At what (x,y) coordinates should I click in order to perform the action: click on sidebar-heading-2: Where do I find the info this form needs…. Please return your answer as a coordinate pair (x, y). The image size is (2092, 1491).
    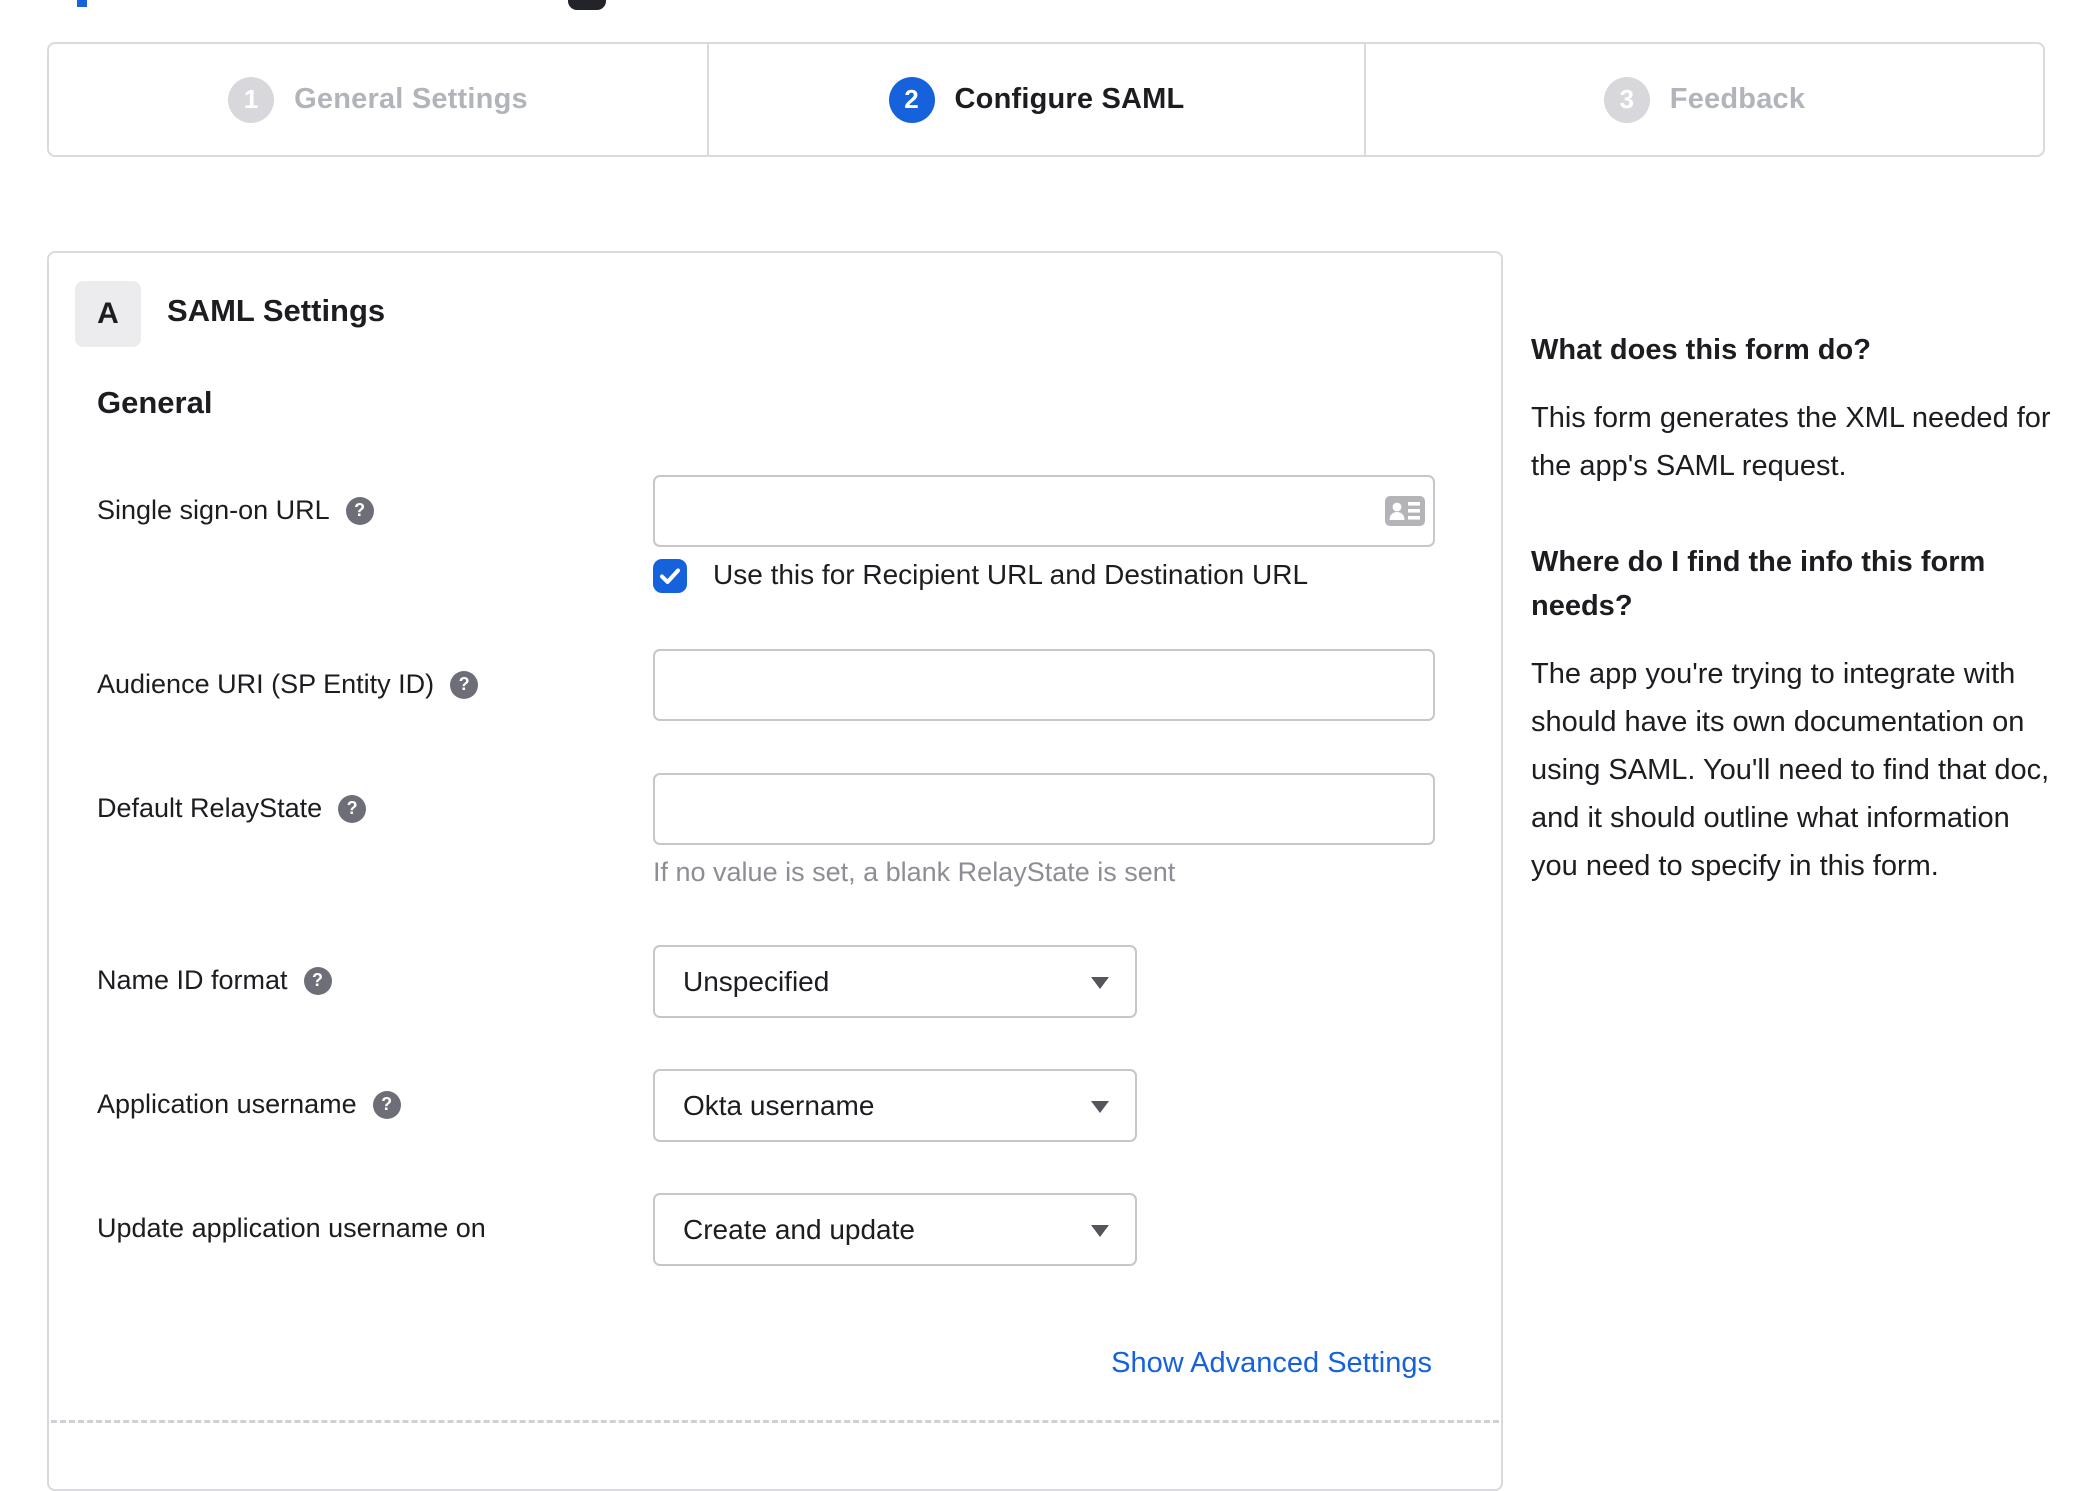
    Looking at the image, I should click on (1758, 584).